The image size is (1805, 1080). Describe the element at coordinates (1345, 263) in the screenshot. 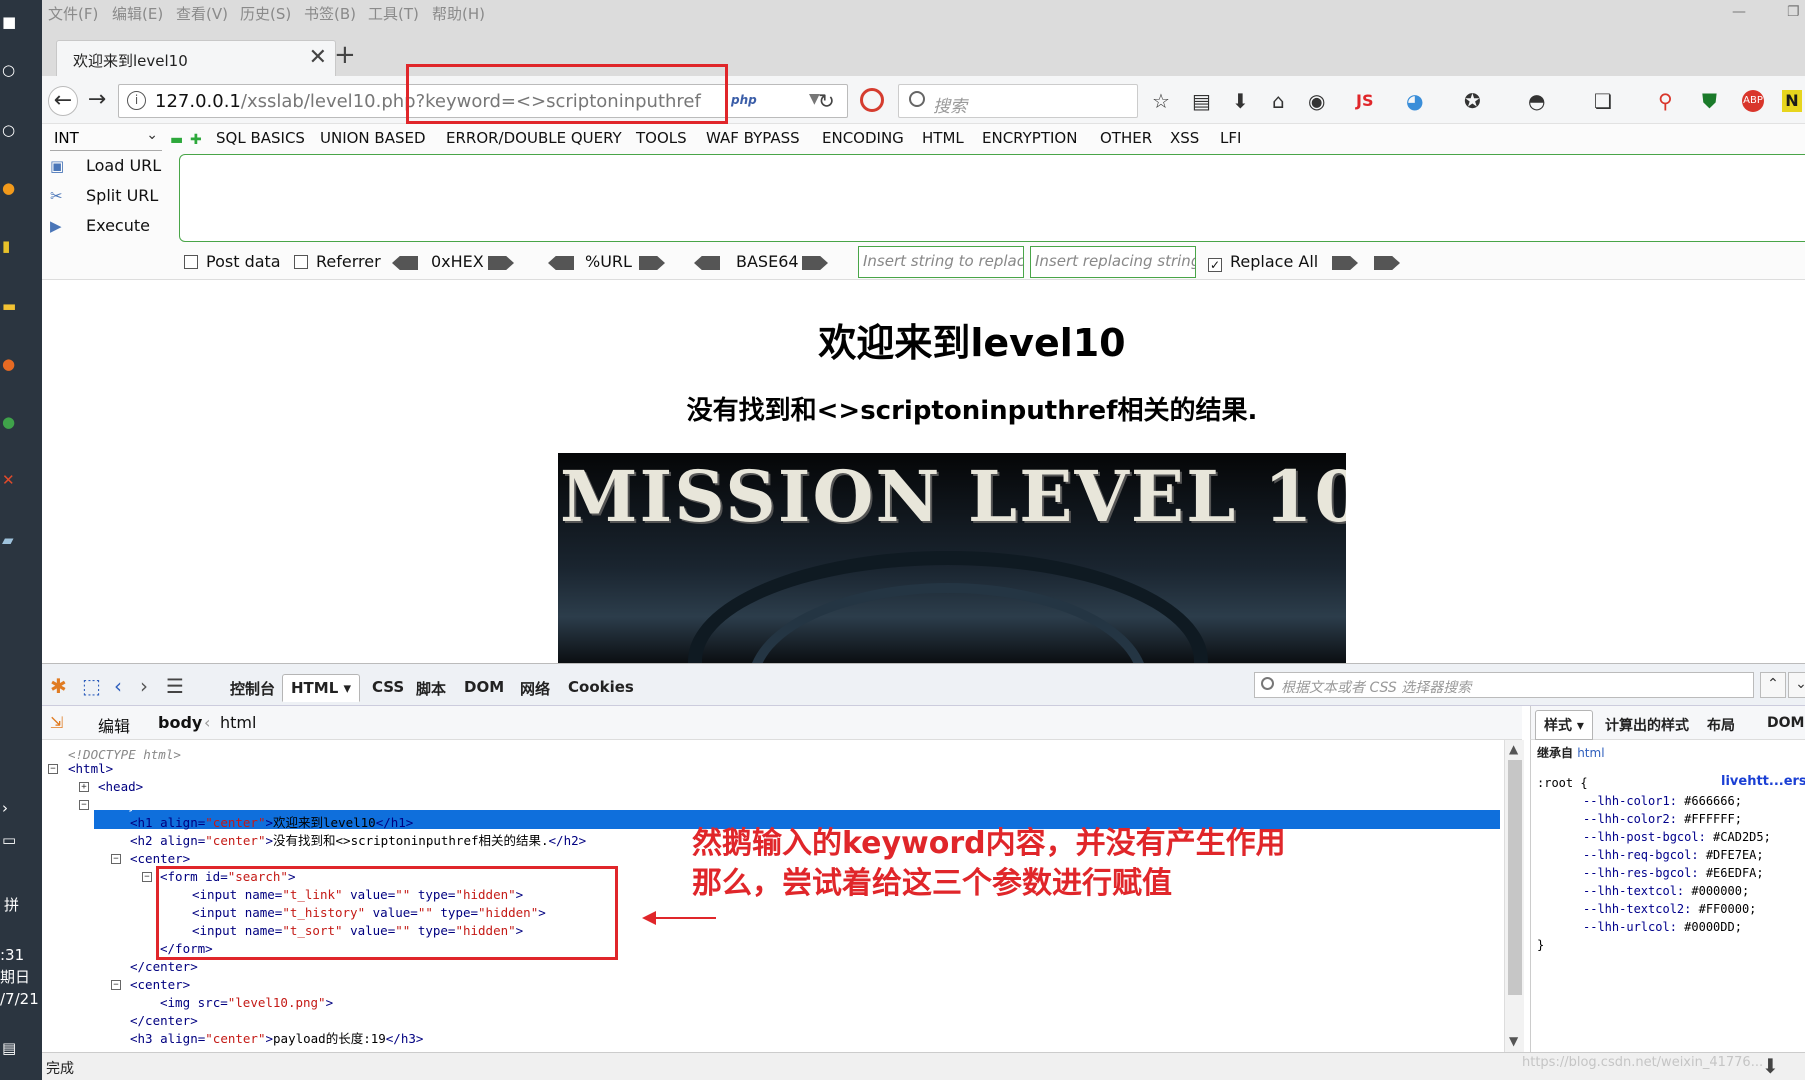

I see `replace-arrow-icon` at that location.